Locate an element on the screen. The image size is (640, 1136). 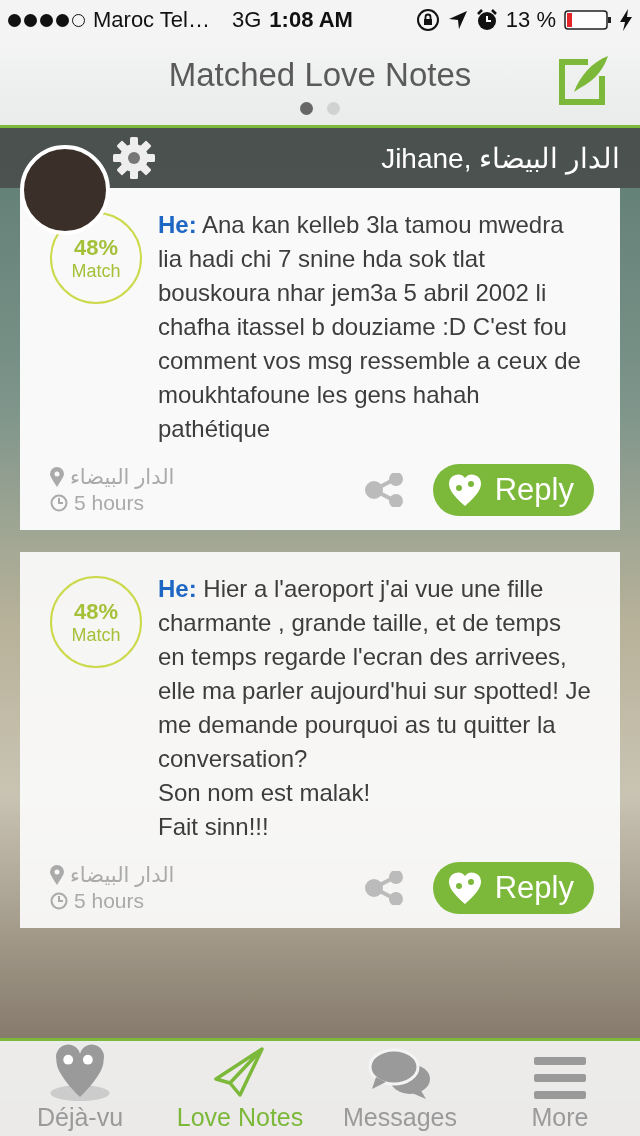
battery-percent: 13 % is located at coordinates (530, 20).